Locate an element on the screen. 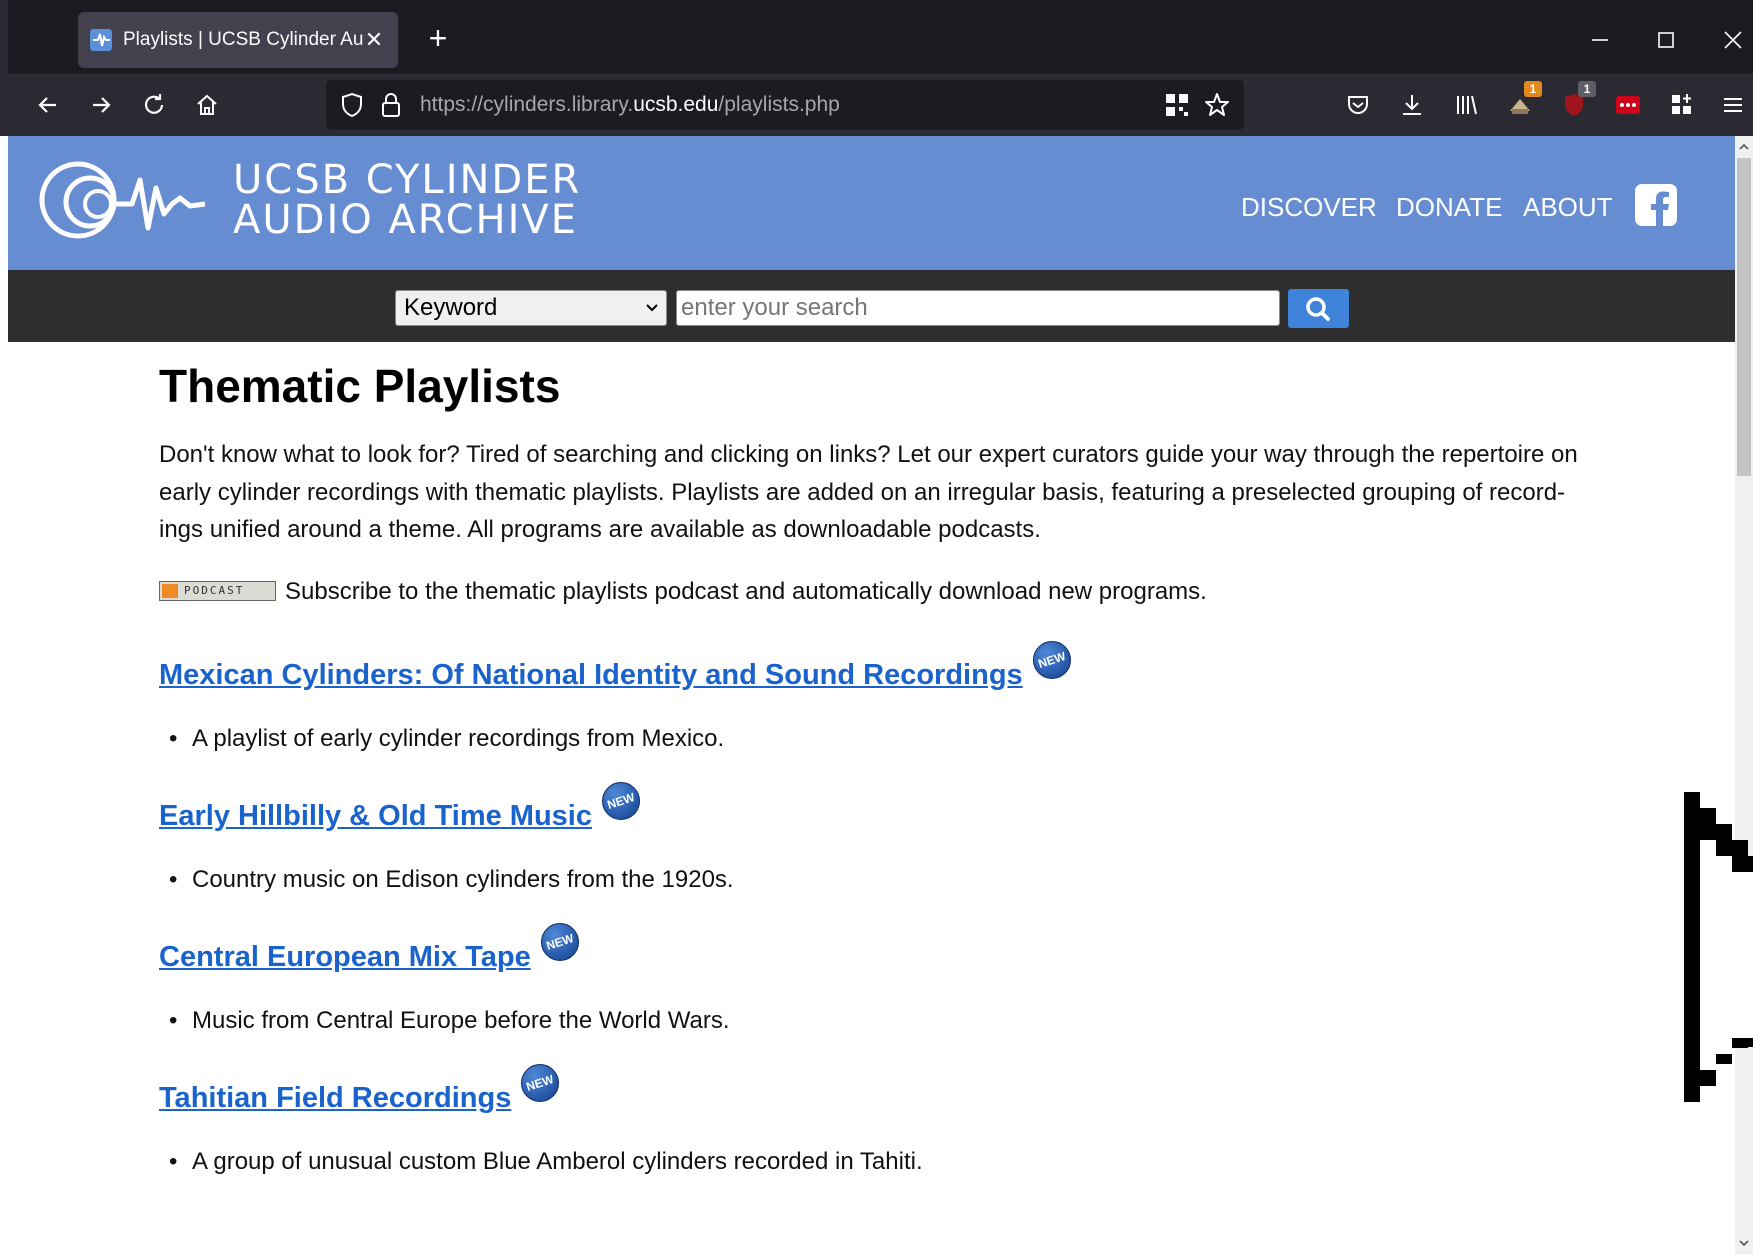  home-button is located at coordinates (207, 105).